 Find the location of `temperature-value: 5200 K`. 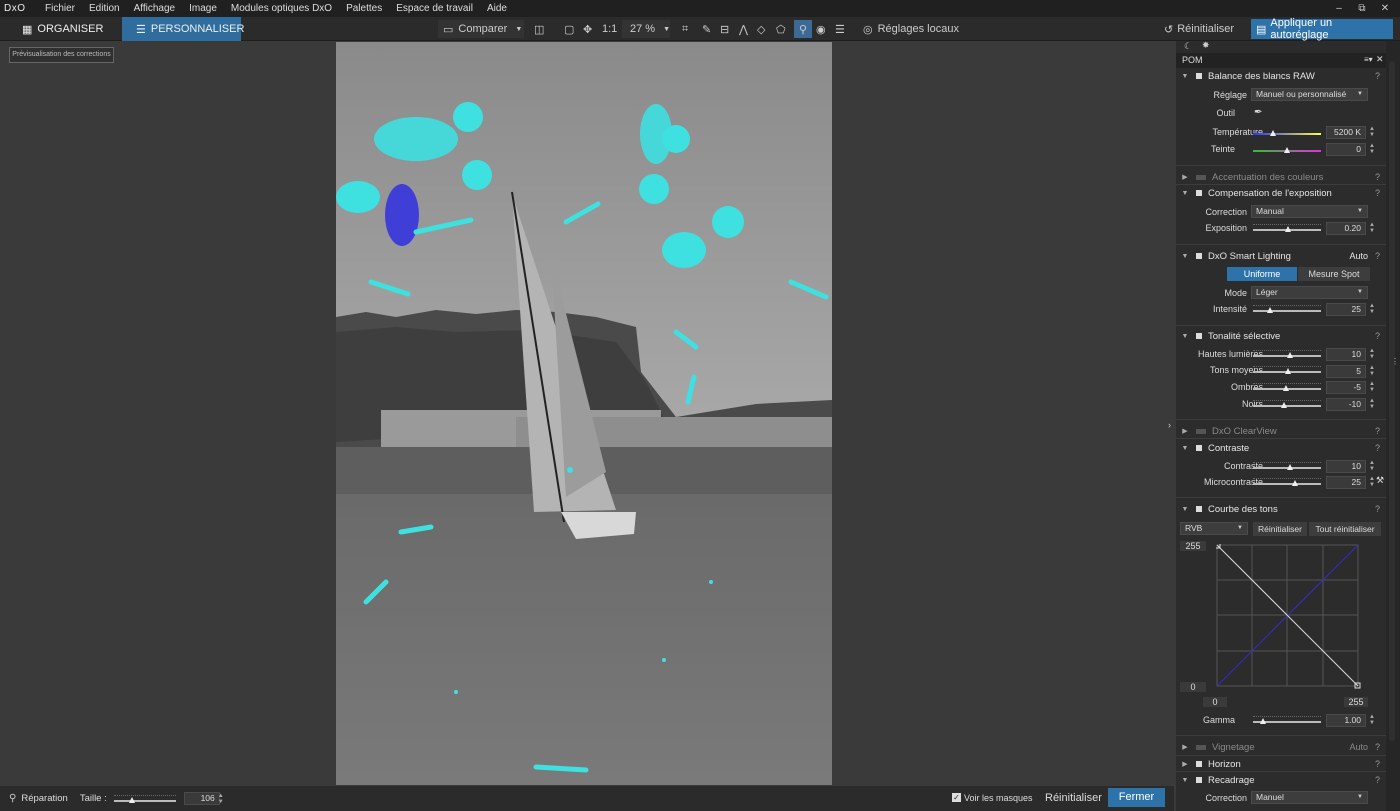

temperature-value: 5200 K is located at coordinates (1346, 132).